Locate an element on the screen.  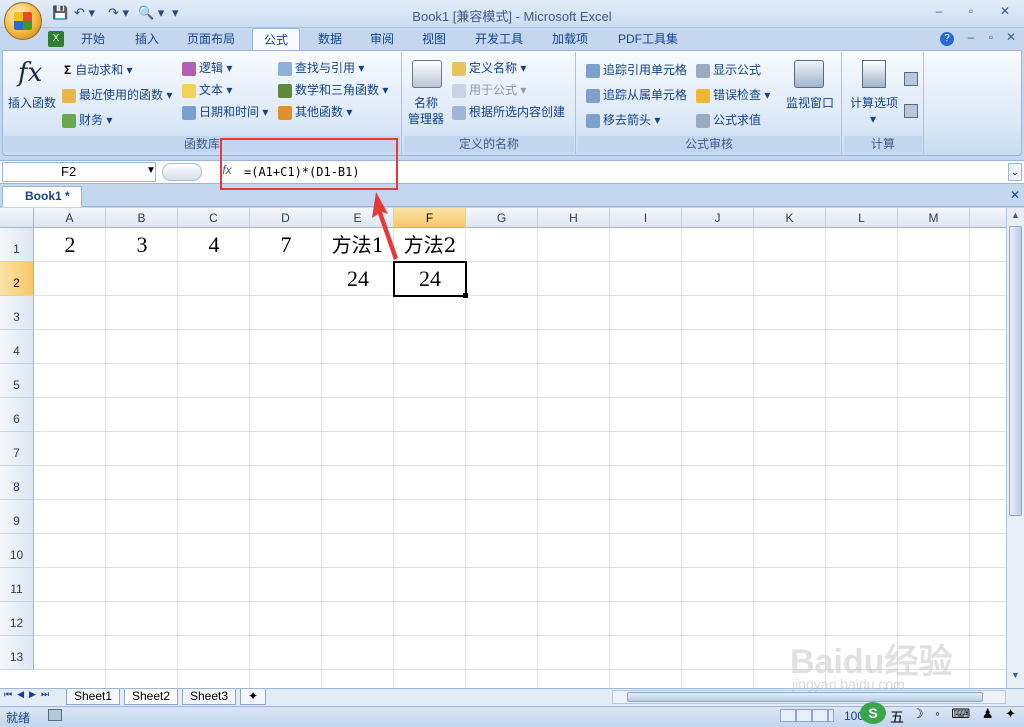
cell-C1: 4 is located at coordinates (214, 245).